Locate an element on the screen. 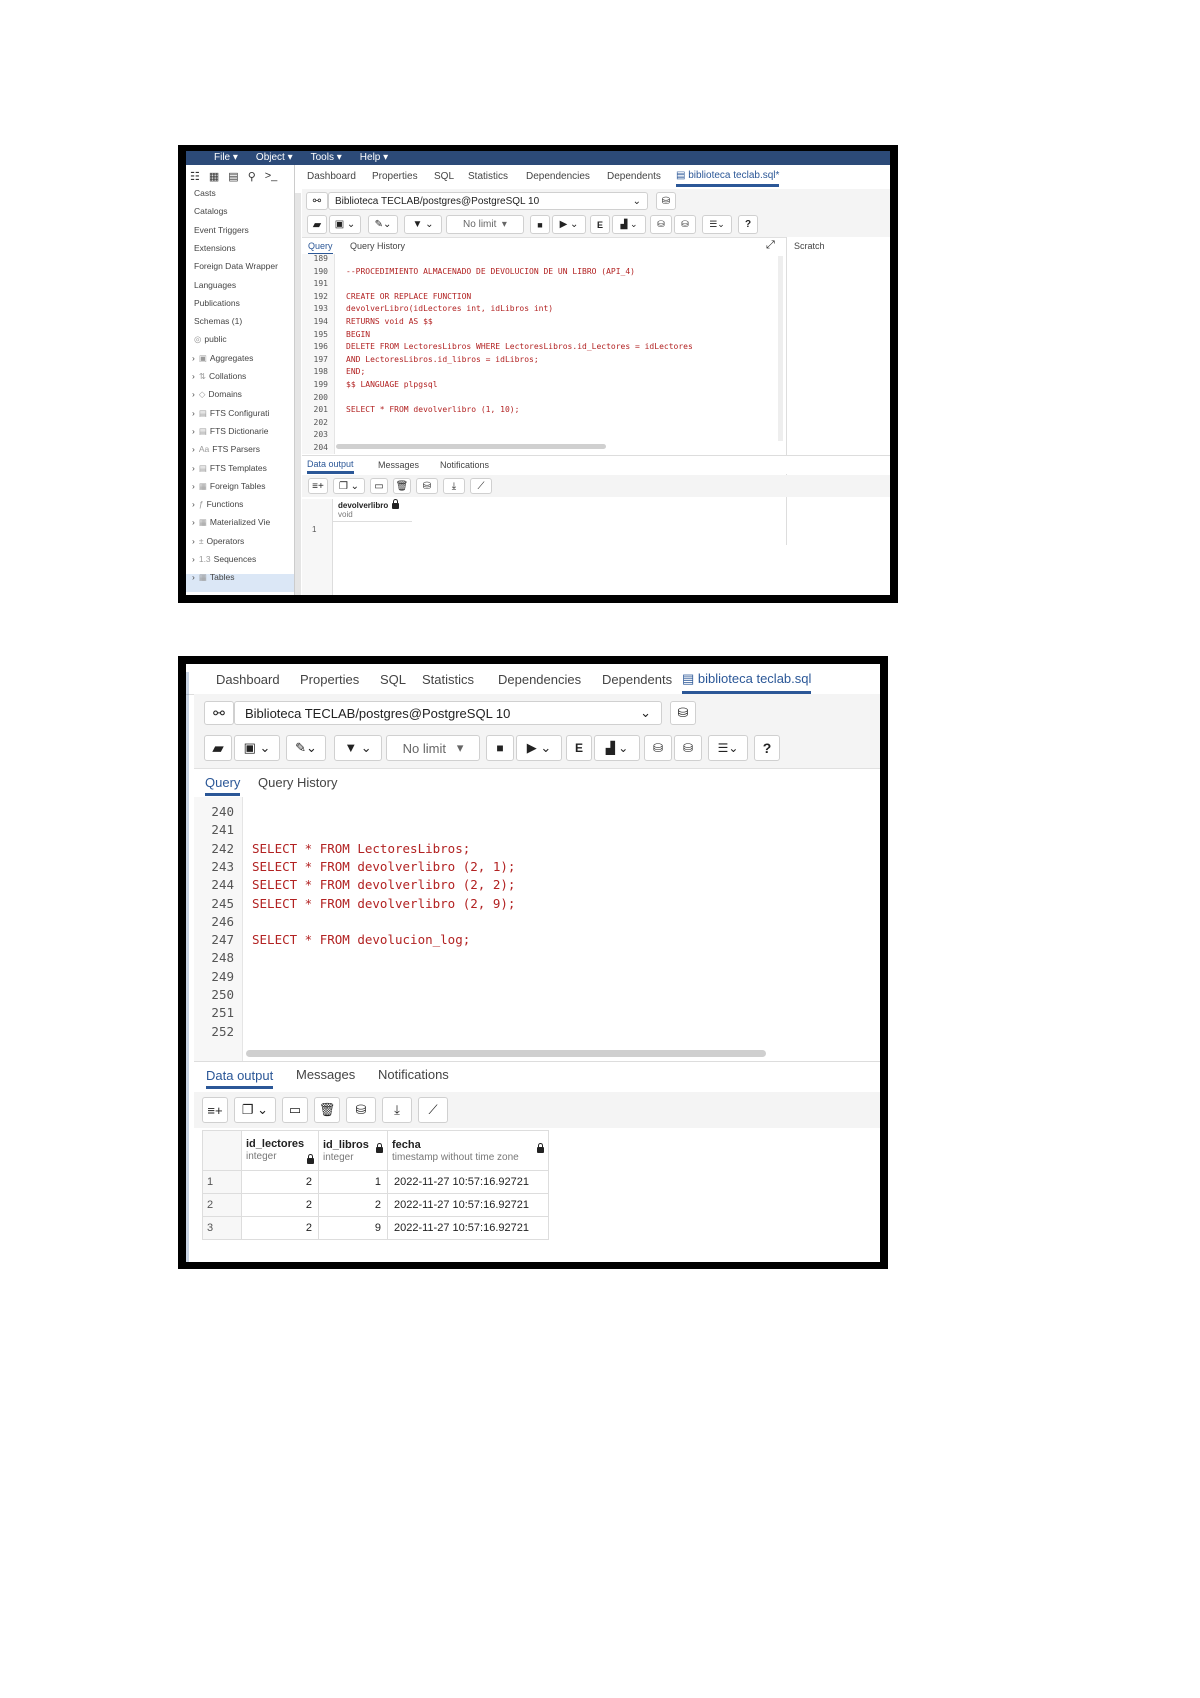  column-header-fecha: fecha timestamp without time zone is located at coordinates (468, 1150).